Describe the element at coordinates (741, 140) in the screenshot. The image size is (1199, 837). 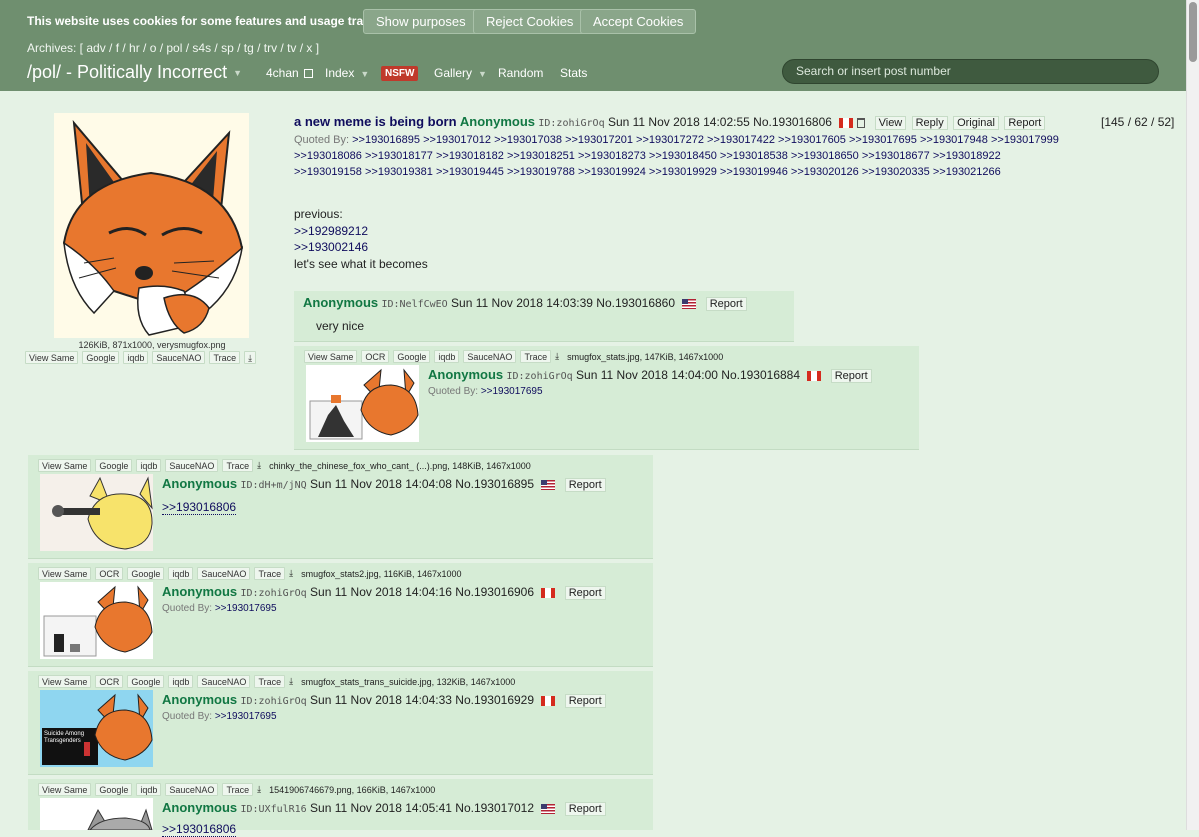
I see `quote-link: >>193017422` at that location.